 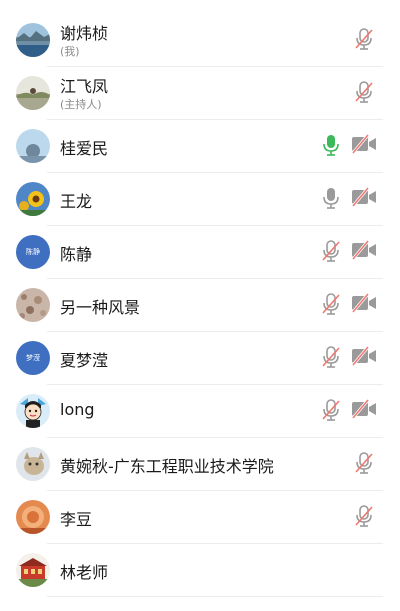 What do you see at coordinates (77, 409) in the screenshot?
I see `participant-name: long` at bounding box center [77, 409].